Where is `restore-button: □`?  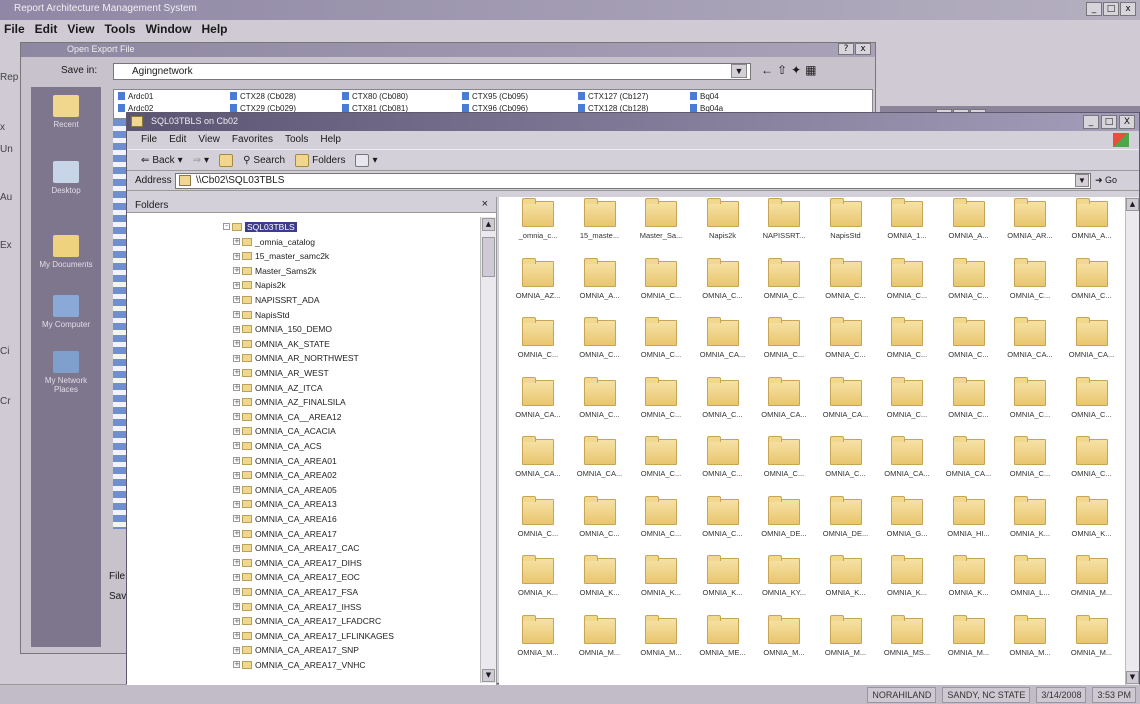
restore-button: □ is located at coordinates (1111, 9).